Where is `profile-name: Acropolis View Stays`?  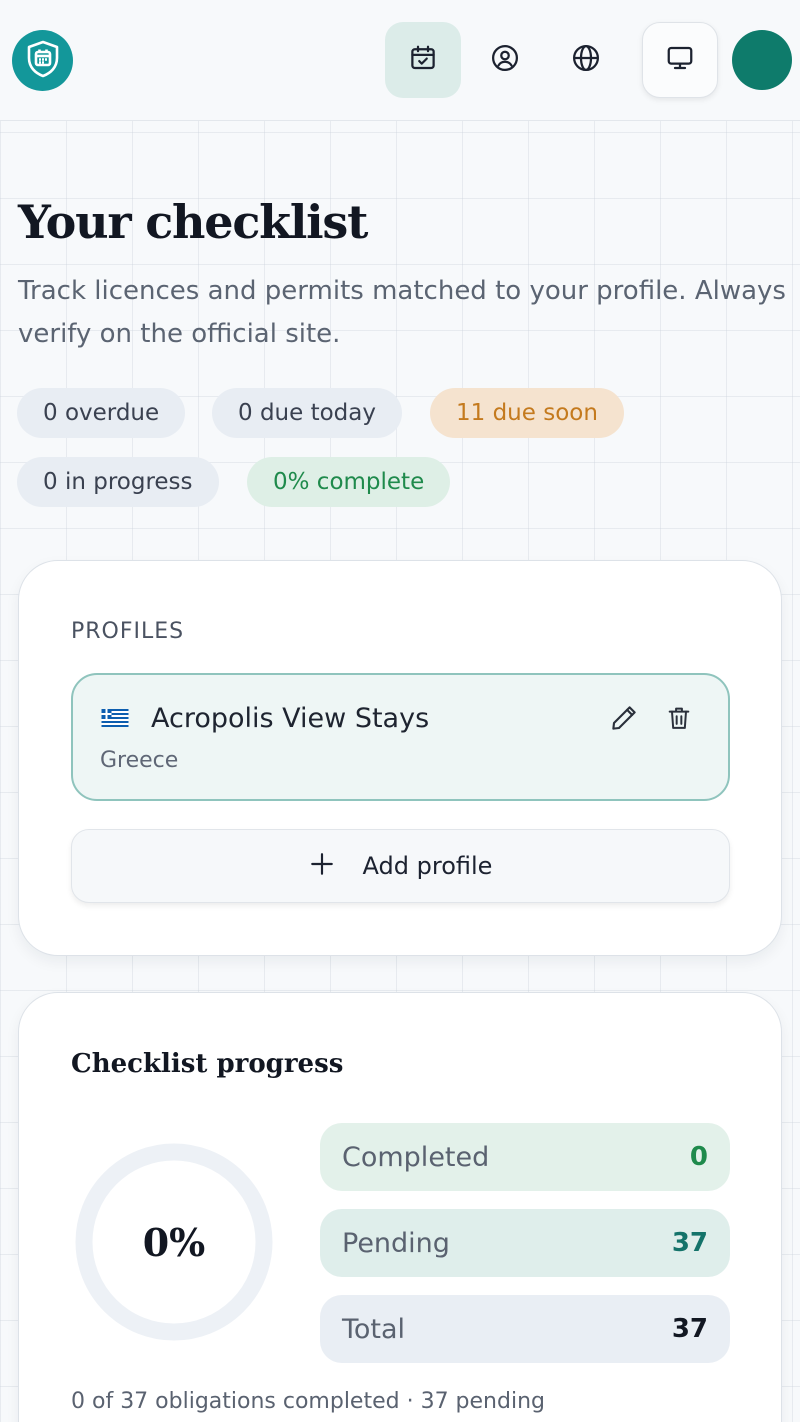 profile-name: Acropolis View Stays is located at coordinates (290, 718).